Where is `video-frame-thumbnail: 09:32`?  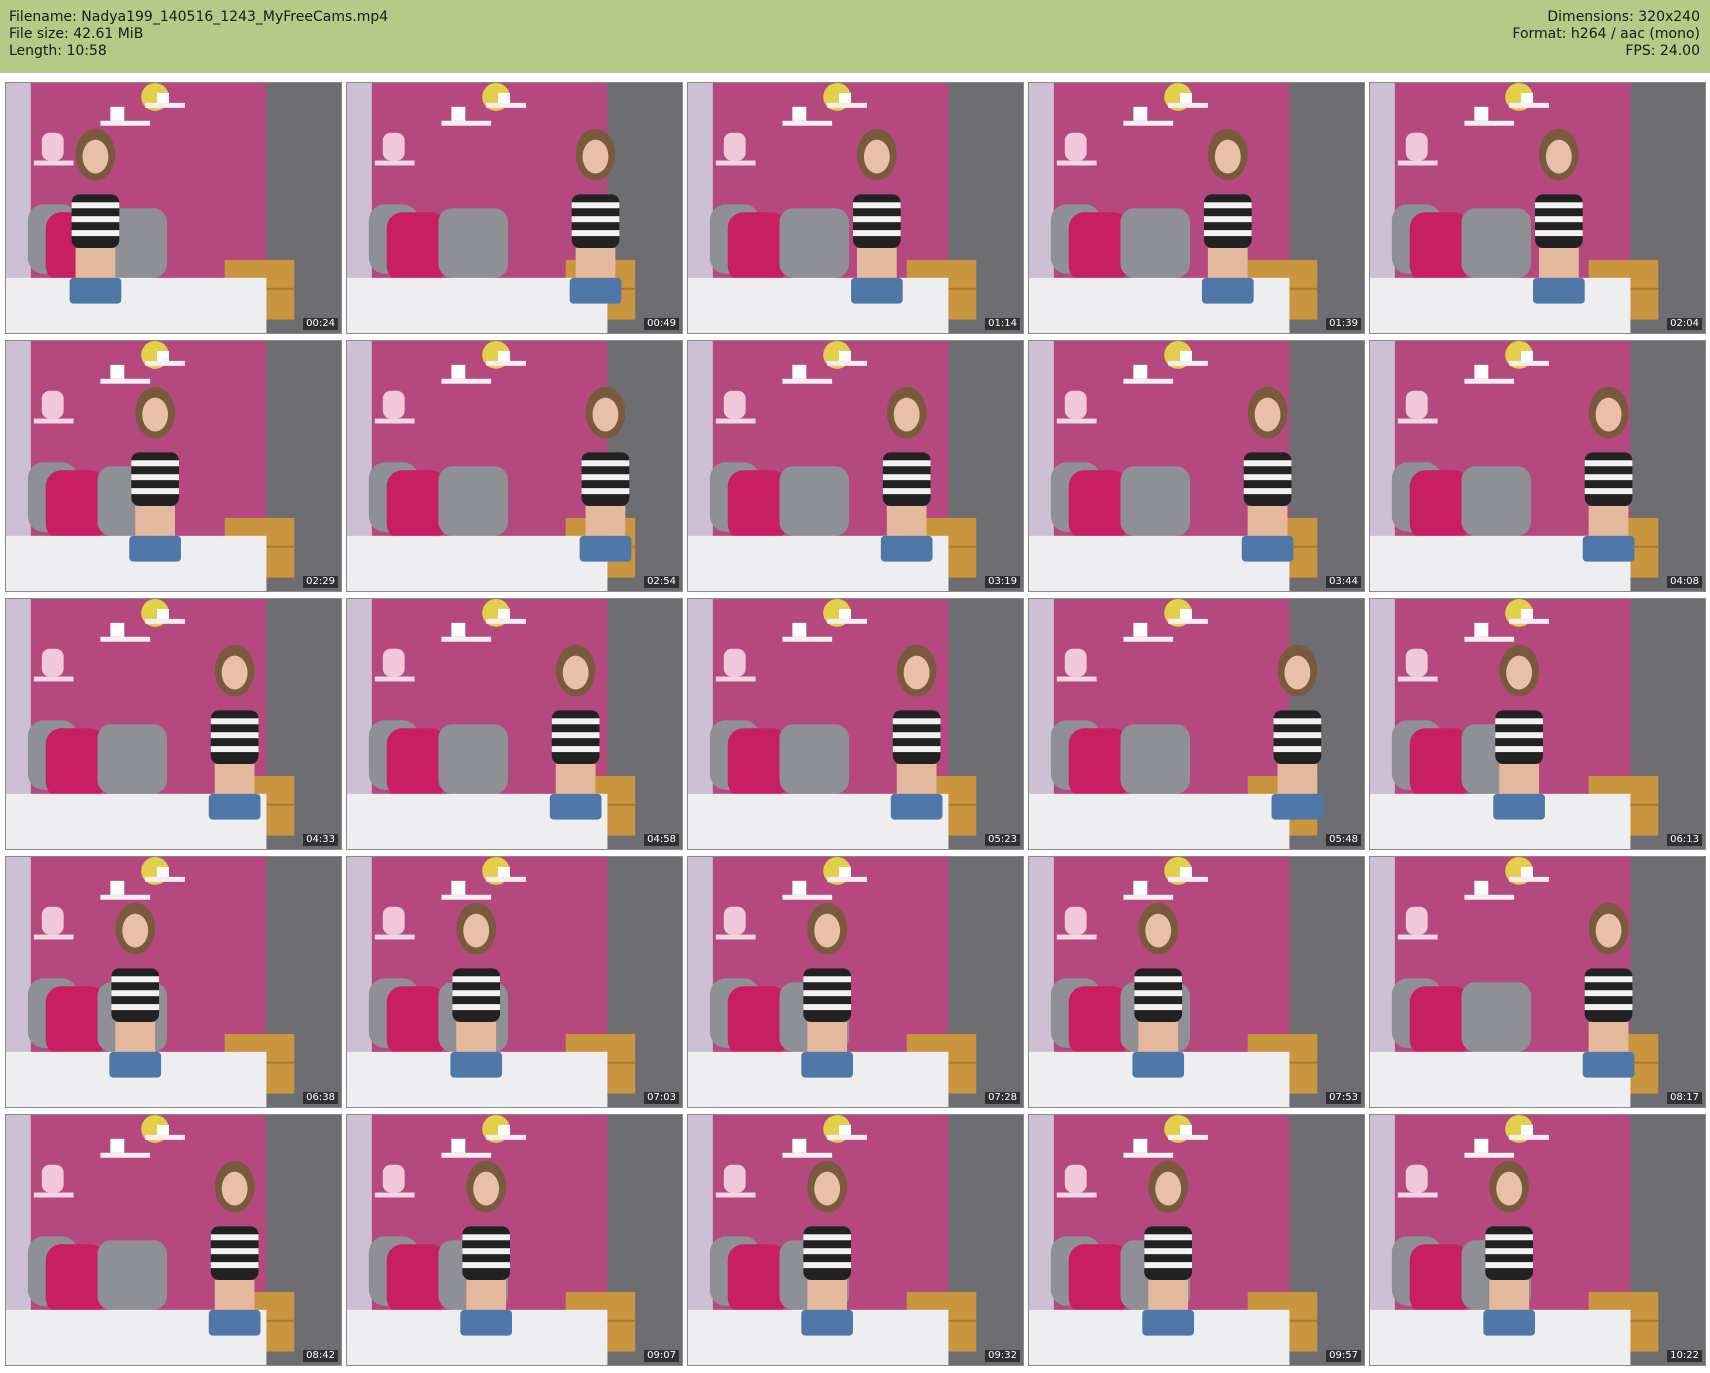 video-frame-thumbnail: 09:32 is located at coordinates (855, 1240).